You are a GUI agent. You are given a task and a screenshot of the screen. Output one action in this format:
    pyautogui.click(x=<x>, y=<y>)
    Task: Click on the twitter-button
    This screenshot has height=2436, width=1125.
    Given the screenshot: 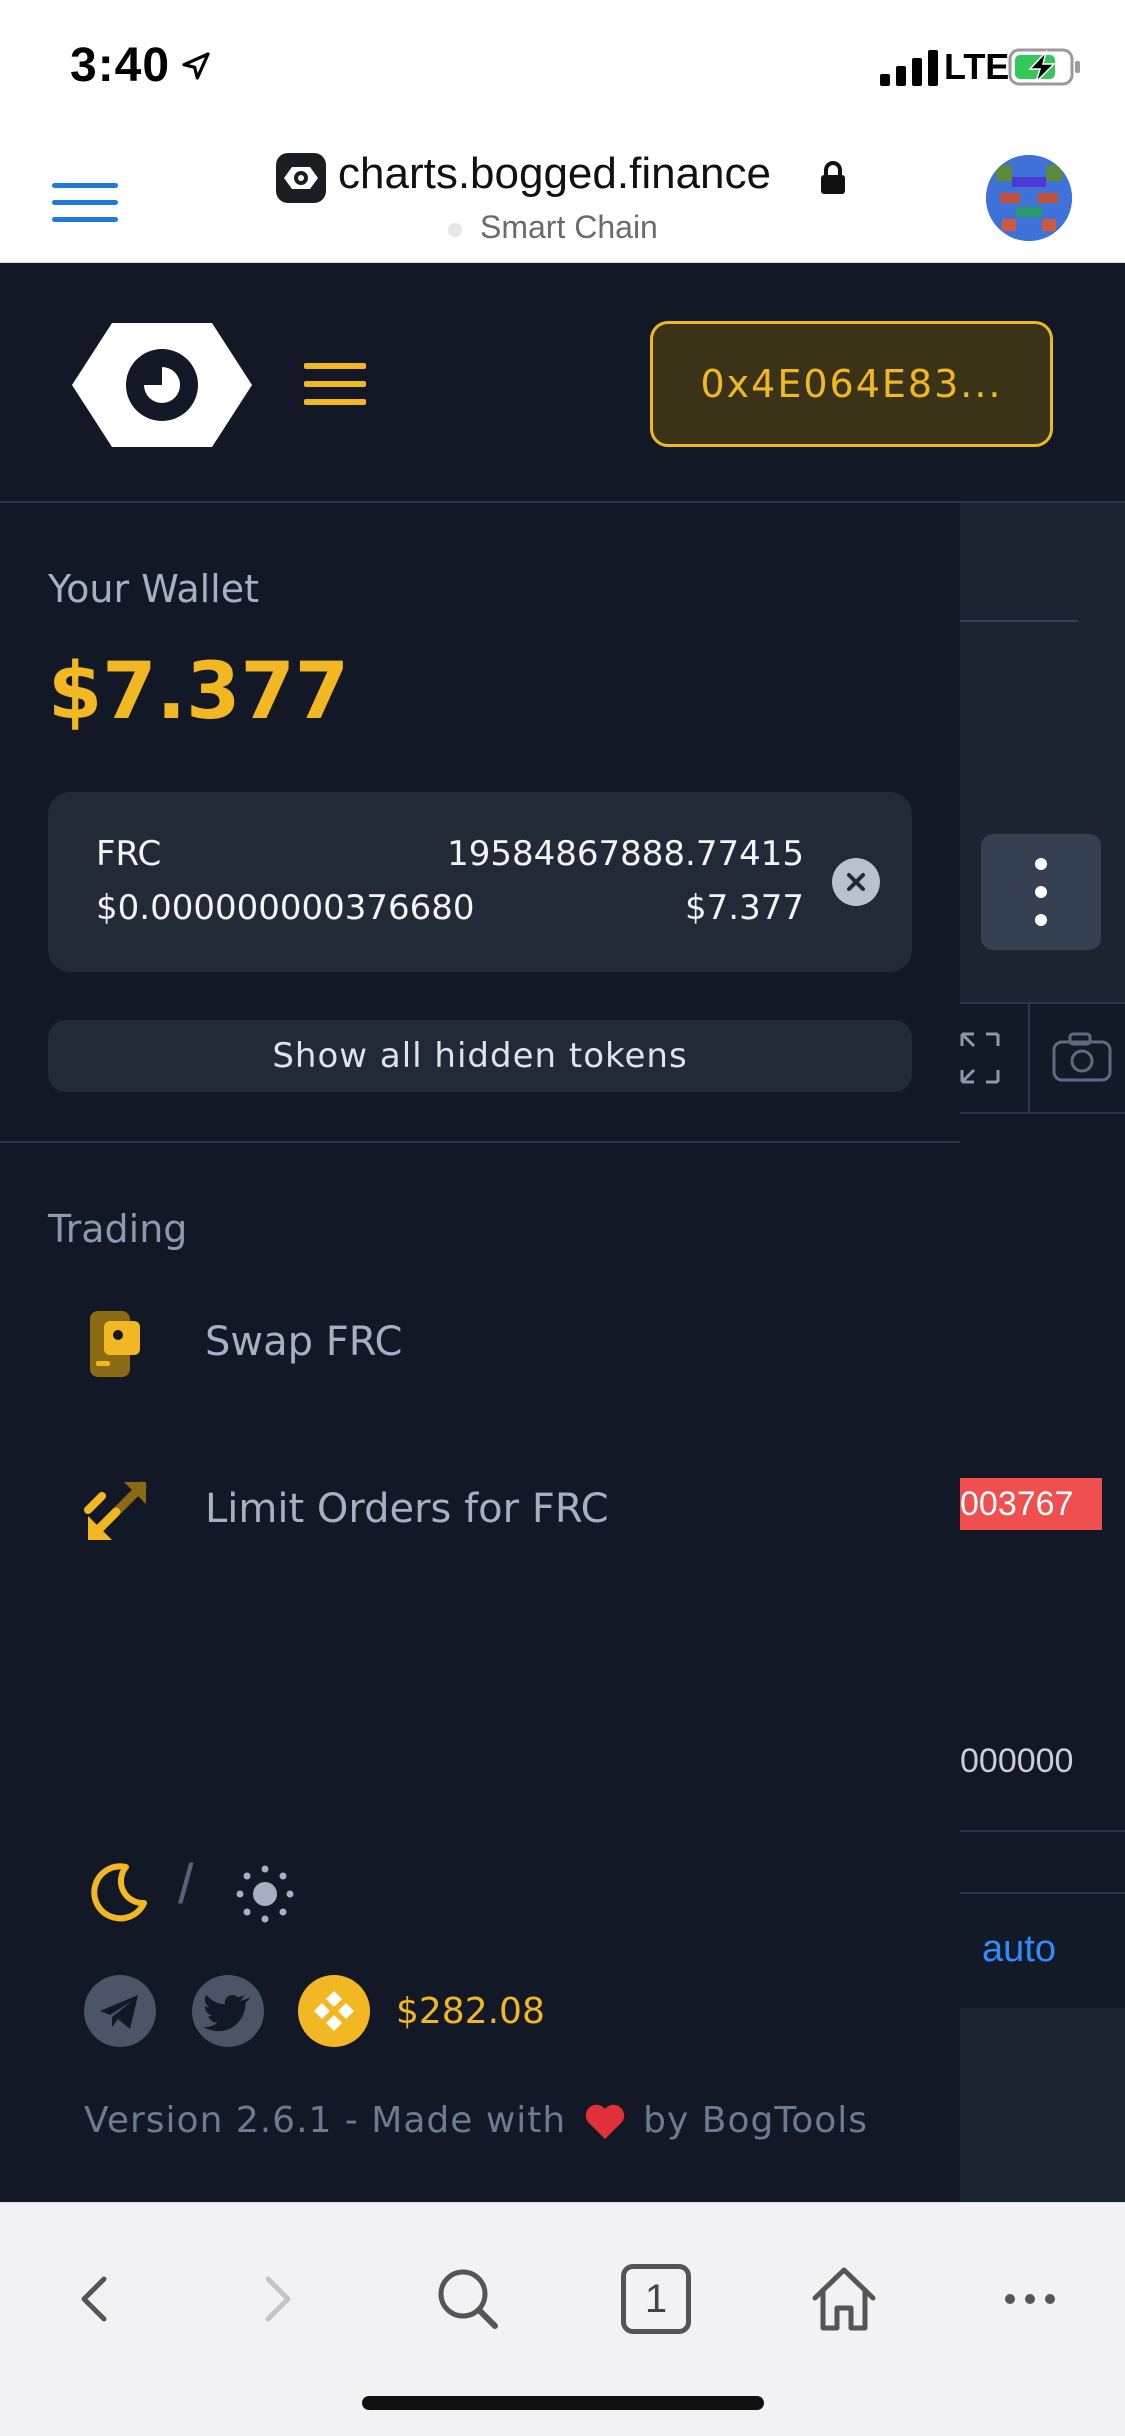 What is the action you would take?
    pyautogui.click(x=228, y=2011)
    